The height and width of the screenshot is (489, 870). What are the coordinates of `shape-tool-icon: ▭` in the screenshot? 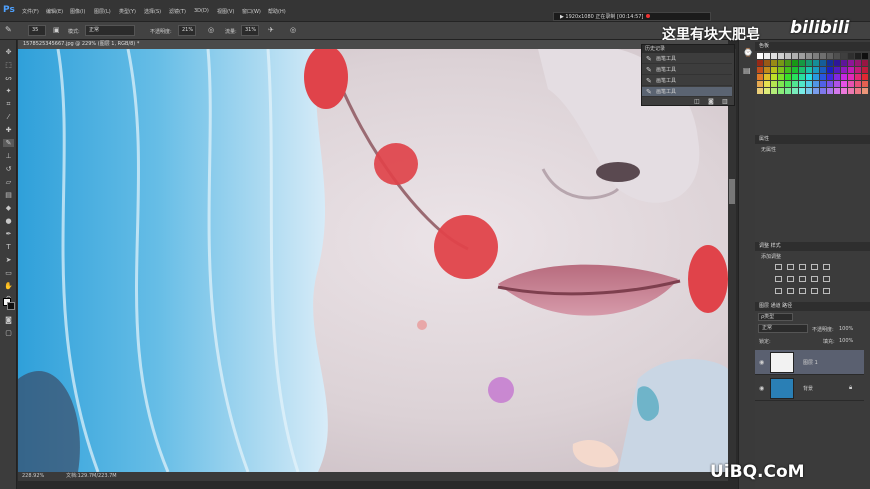 It's located at (8, 273).